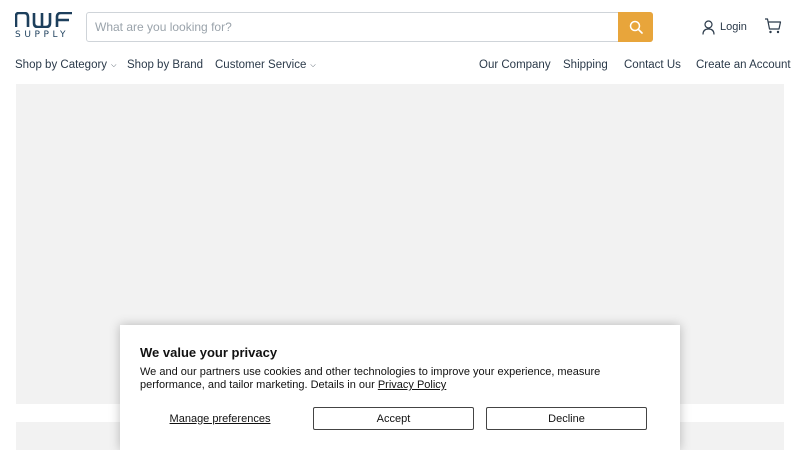 The width and height of the screenshot is (800, 450). What do you see at coordinates (708, 27) in the screenshot?
I see `user-icon` at bounding box center [708, 27].